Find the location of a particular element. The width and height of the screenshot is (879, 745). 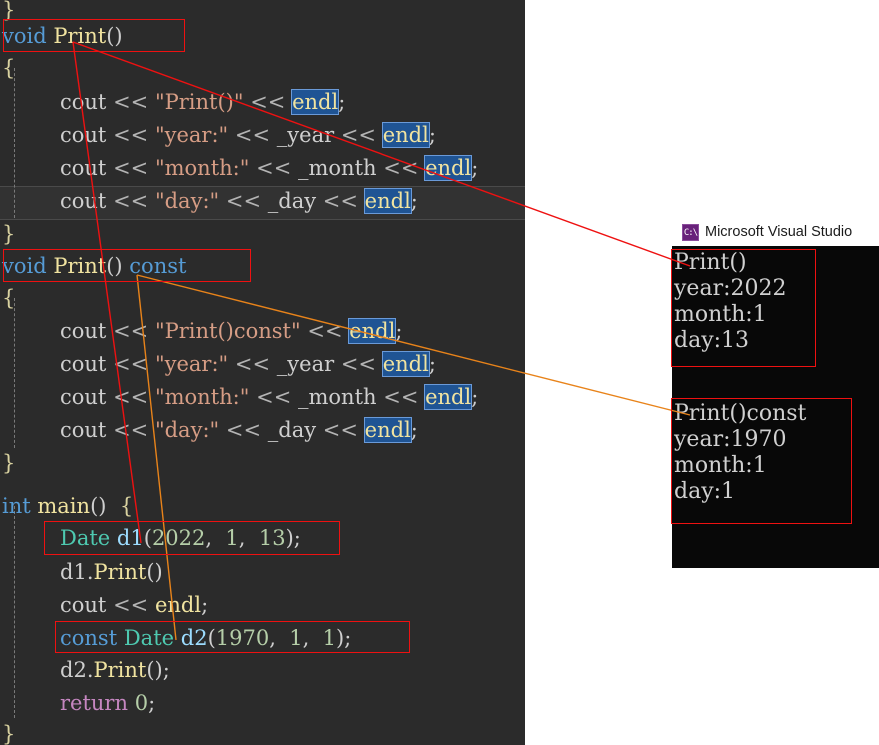

code-line: cout << "Print()" << endl; is located at coordinates (262, 102).